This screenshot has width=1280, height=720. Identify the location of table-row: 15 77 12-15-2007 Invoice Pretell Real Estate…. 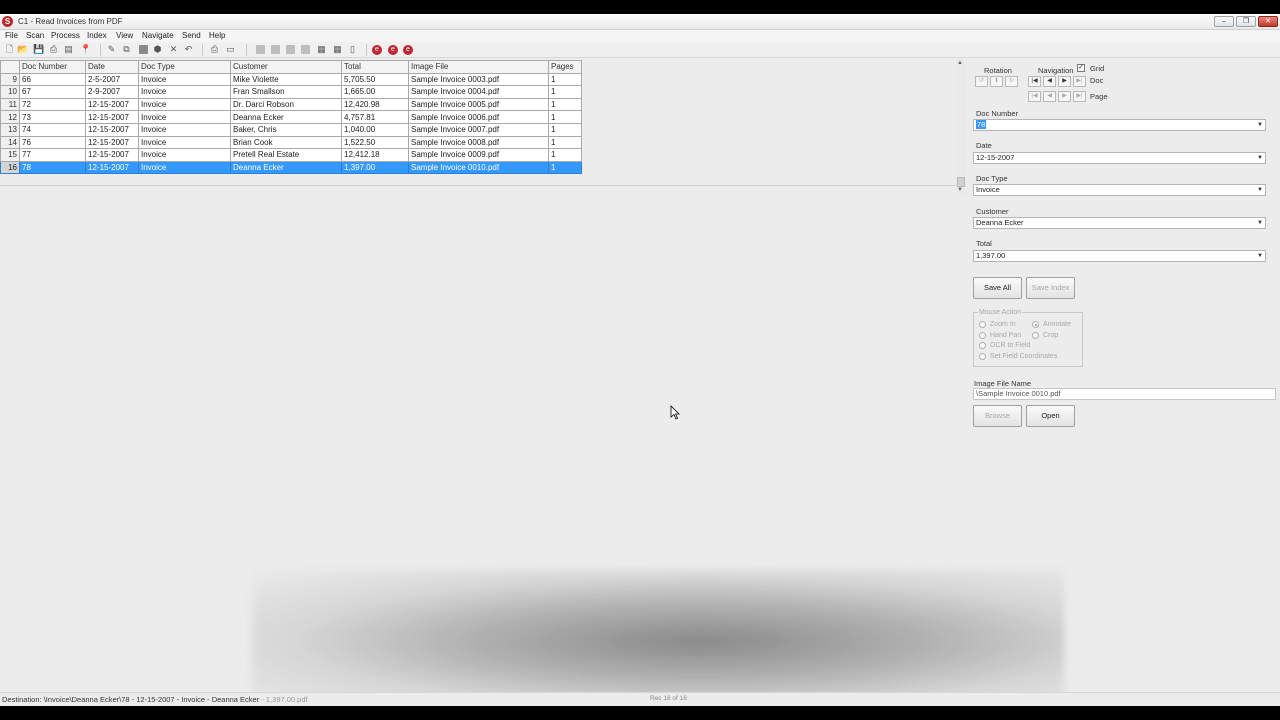
(291, 155).